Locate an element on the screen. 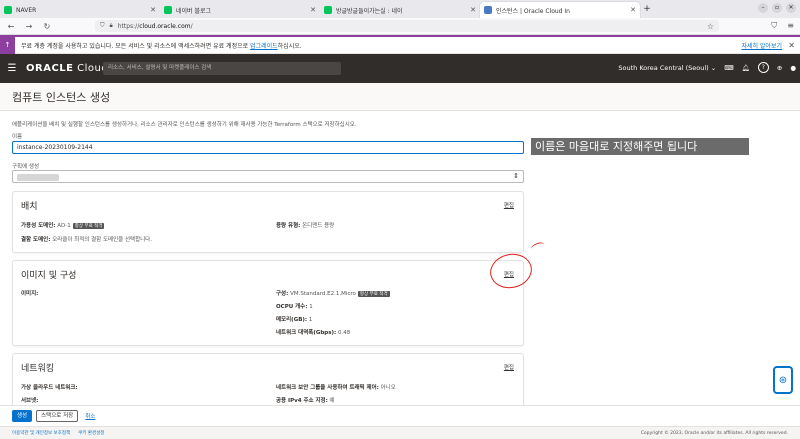 This screenshot has width=800, height=439. notifications-icon: 🔔︎ is located at coordinates (746, 68).